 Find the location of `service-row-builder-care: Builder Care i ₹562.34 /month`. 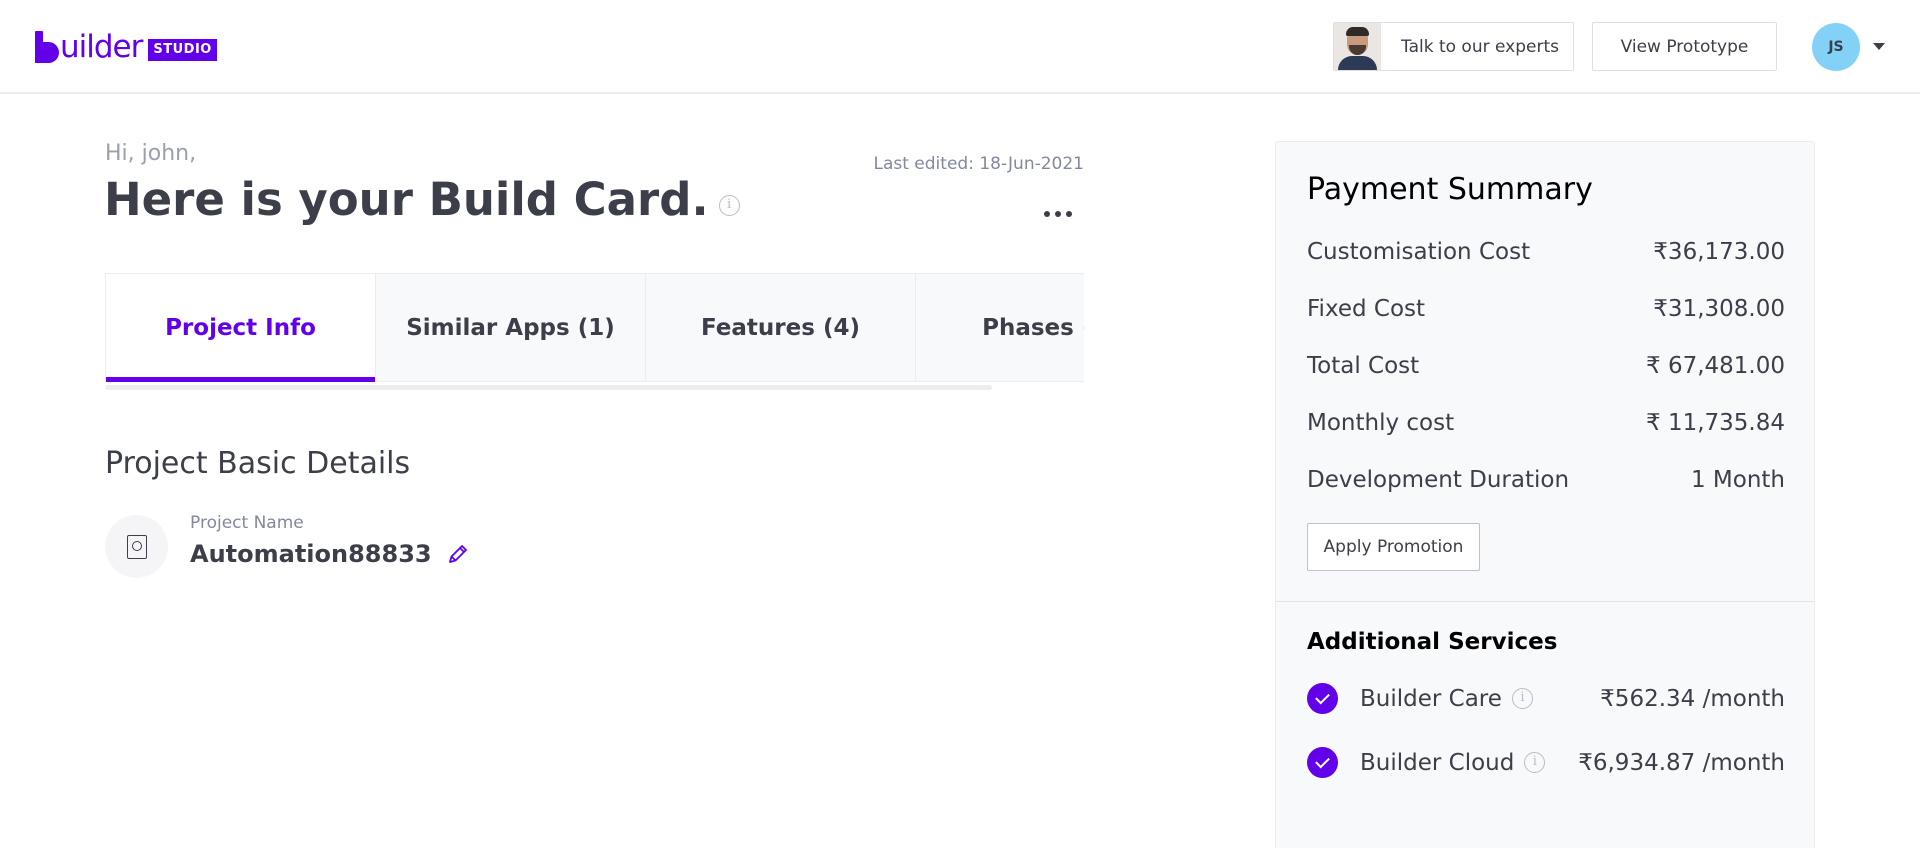

service-row-builder-care: Builder Care i ₹562.34 /month is located at coordinates (1546, 698).